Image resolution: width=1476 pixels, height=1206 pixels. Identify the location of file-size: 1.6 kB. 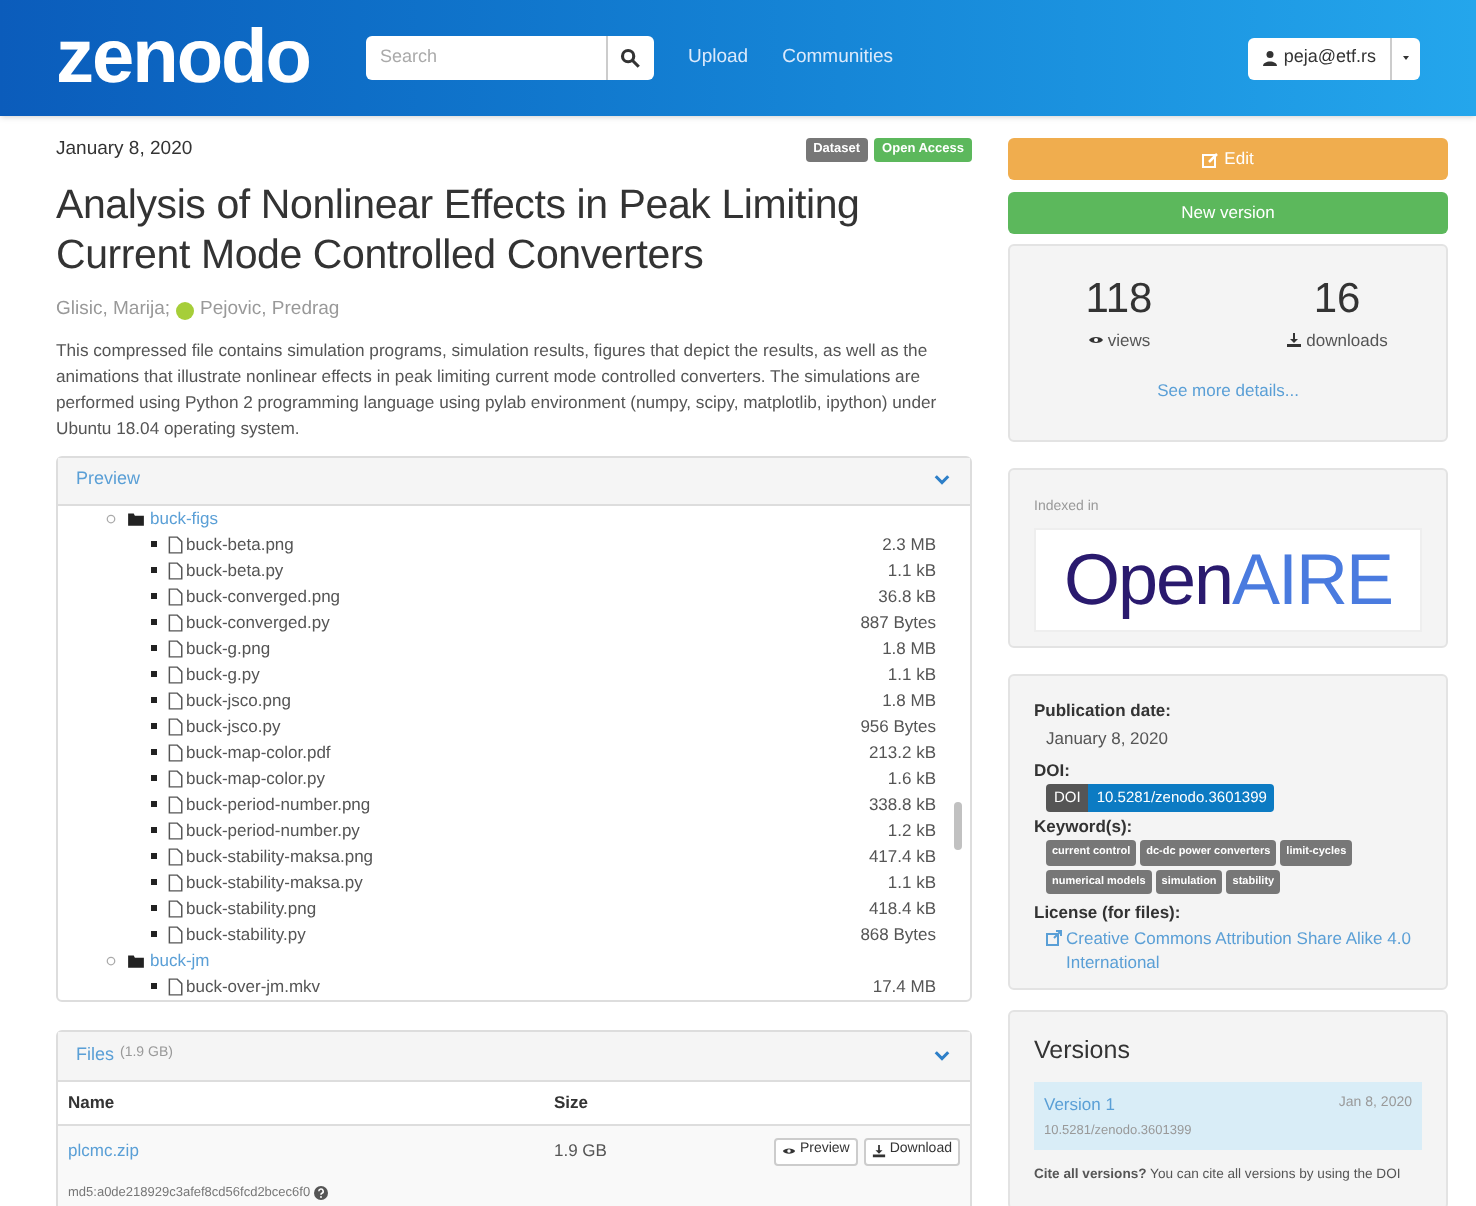
(911, 778).